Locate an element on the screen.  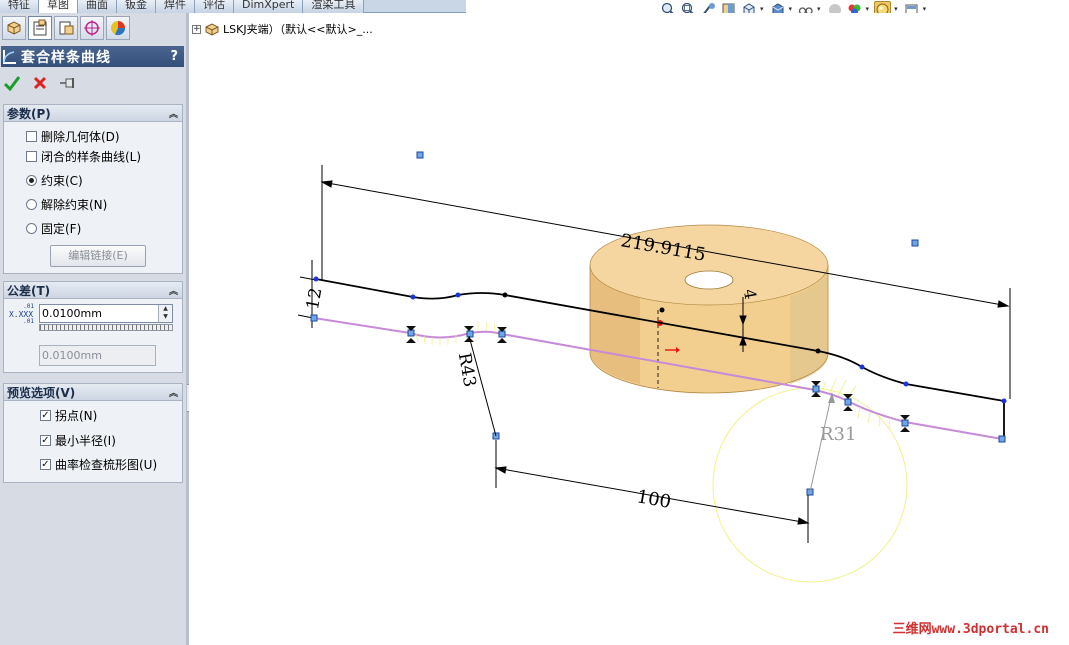
tolerance-result-field: 0.0100mm is located at coordinates (97, 355).